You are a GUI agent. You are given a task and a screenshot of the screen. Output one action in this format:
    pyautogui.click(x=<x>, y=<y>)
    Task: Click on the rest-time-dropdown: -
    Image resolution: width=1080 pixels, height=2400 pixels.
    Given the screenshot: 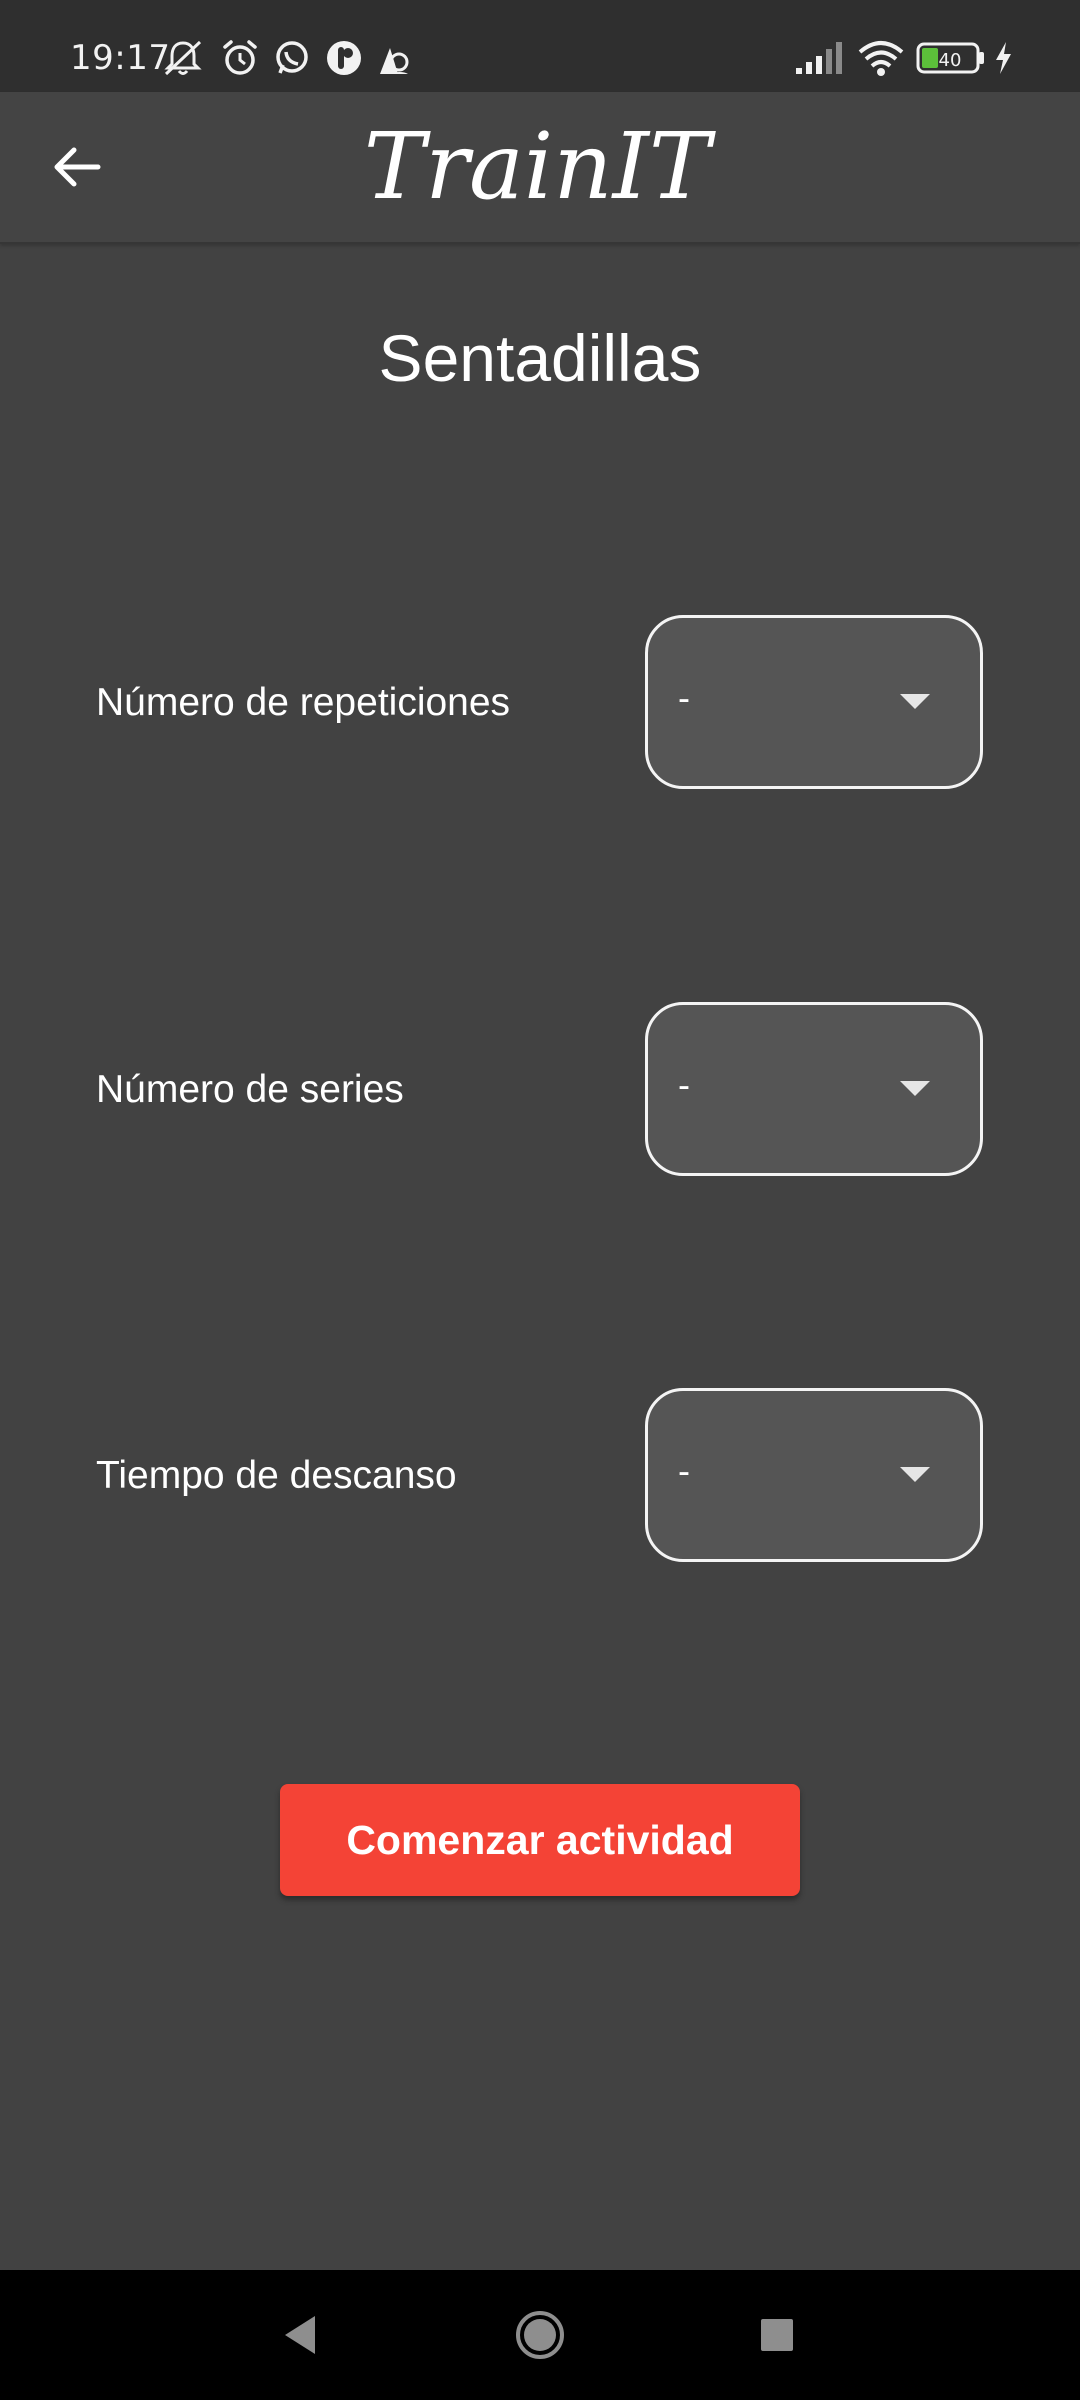 What is the action you would take?
    pyautogui.click(x=814, y=1475)
    